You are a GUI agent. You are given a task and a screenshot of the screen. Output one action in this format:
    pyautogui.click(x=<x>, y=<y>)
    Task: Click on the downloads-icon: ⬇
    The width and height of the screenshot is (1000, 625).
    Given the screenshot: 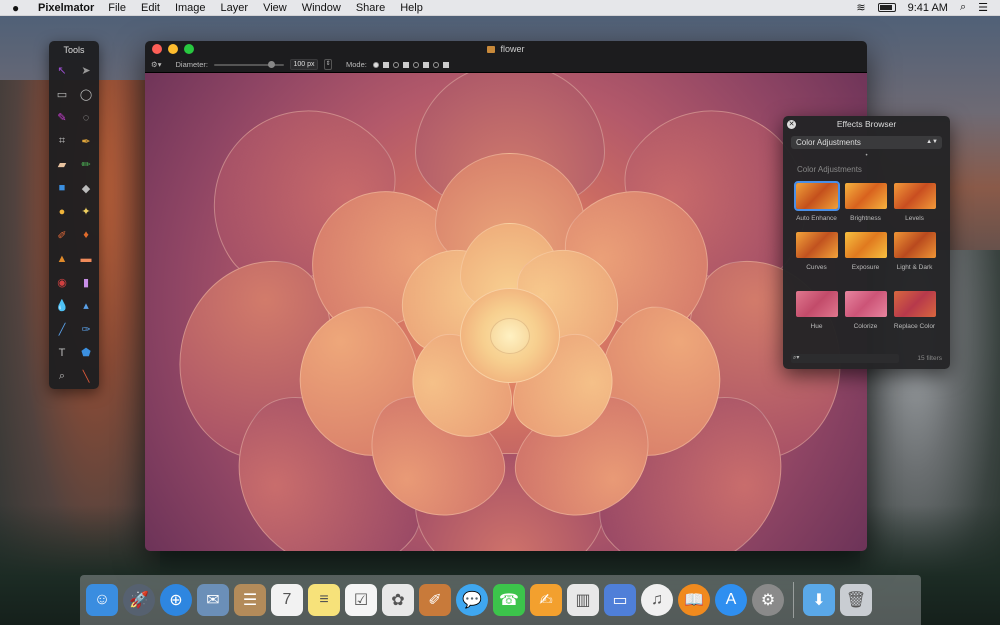 What is the action you would take?
    pyautogui.click(x=819, y=600)
    